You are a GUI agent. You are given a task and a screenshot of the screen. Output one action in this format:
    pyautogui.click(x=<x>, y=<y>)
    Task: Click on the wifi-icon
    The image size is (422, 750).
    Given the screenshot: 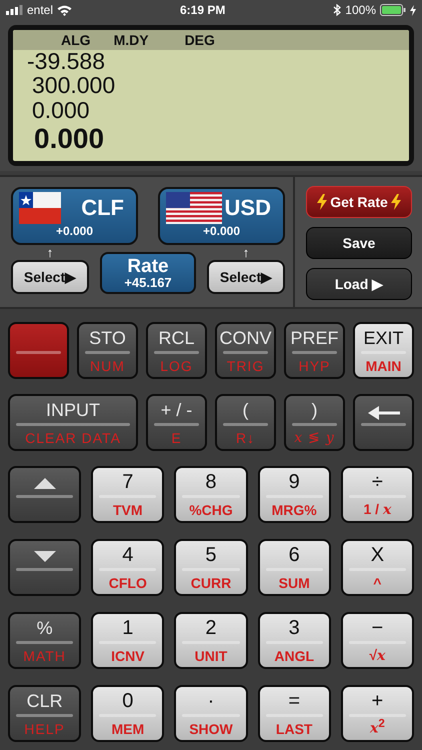 What is the action you would take?
    pyautogui.click(x=64, y=10)
    